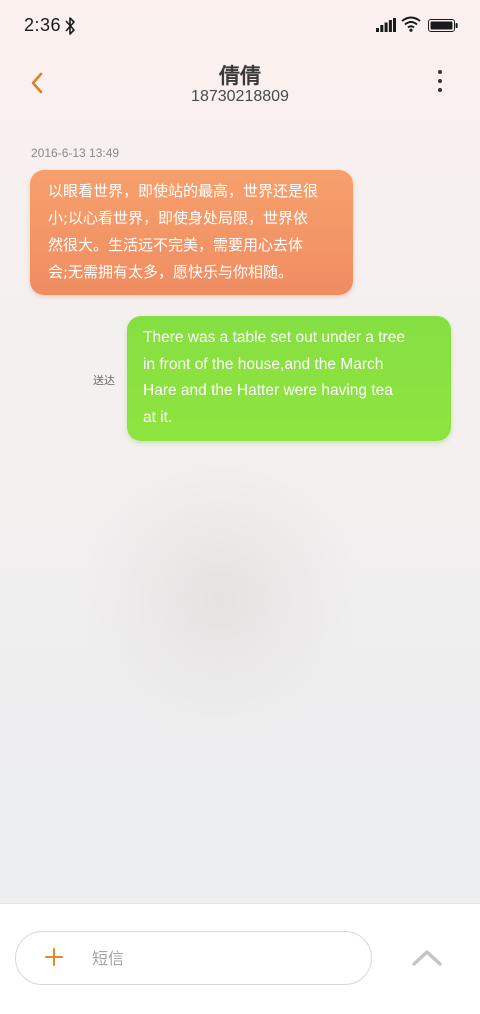 The height and width of the screenshot is (1014, 480). I want to click on more-vertical-icon, so click(440, 83).